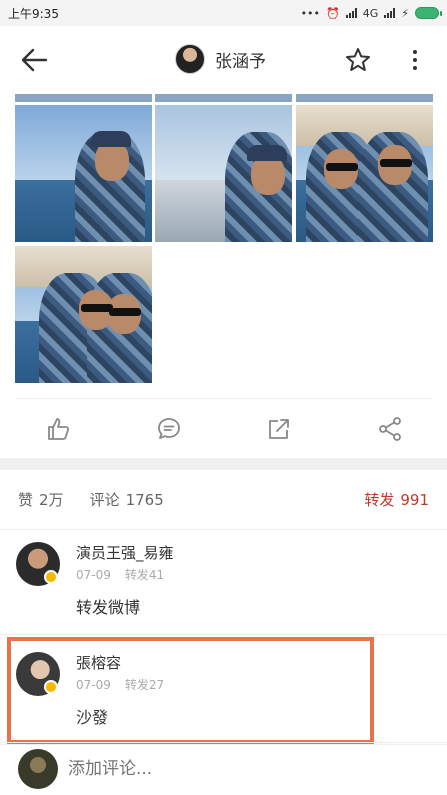 The image size is (447, 795). I want to click on comment-icon, so click(168, 428).